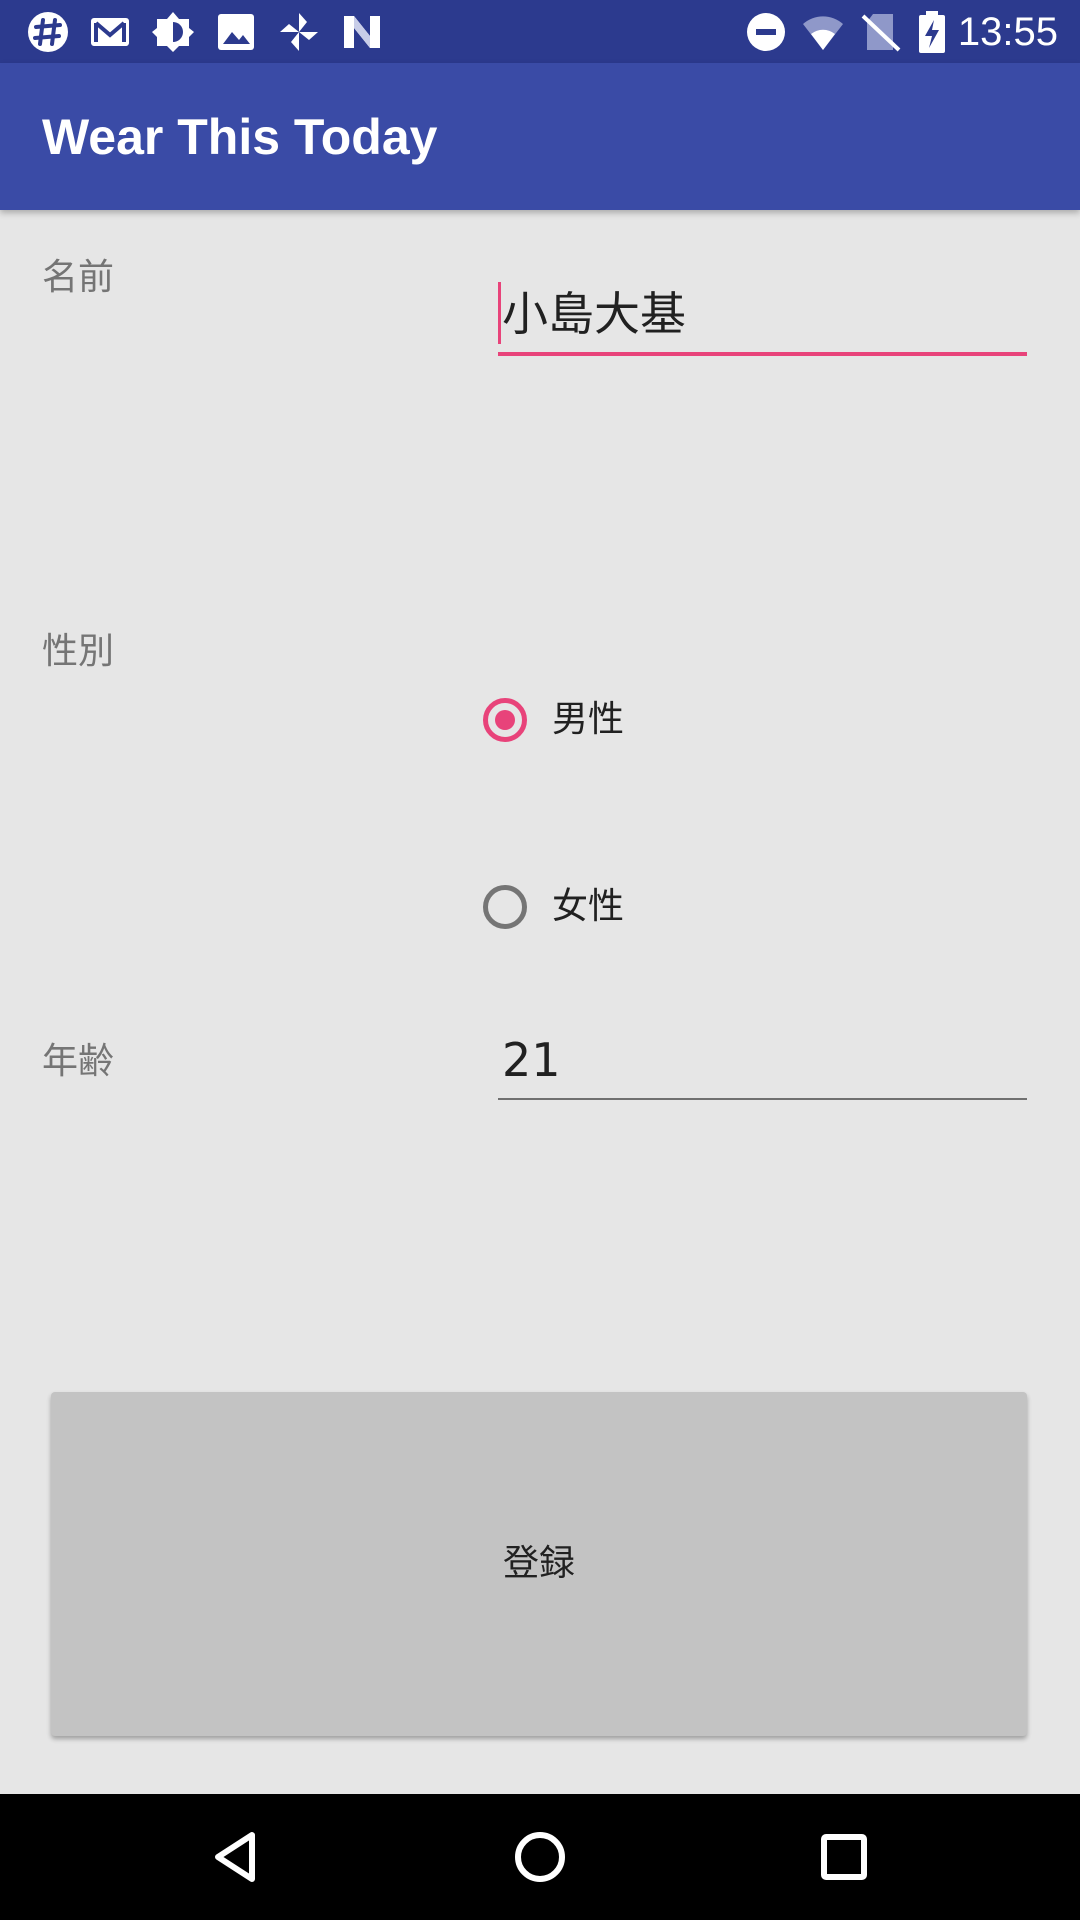 The image size is (1080, 1920). I want to click on navigation-bar, so click(540, 1857).